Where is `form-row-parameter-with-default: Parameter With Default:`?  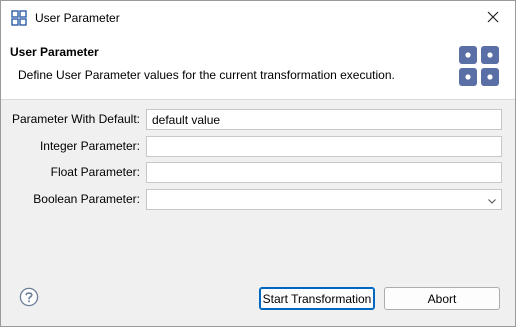
form-row-parameter-with-default: Parameter With Default: is located at coordinates (258, 119).